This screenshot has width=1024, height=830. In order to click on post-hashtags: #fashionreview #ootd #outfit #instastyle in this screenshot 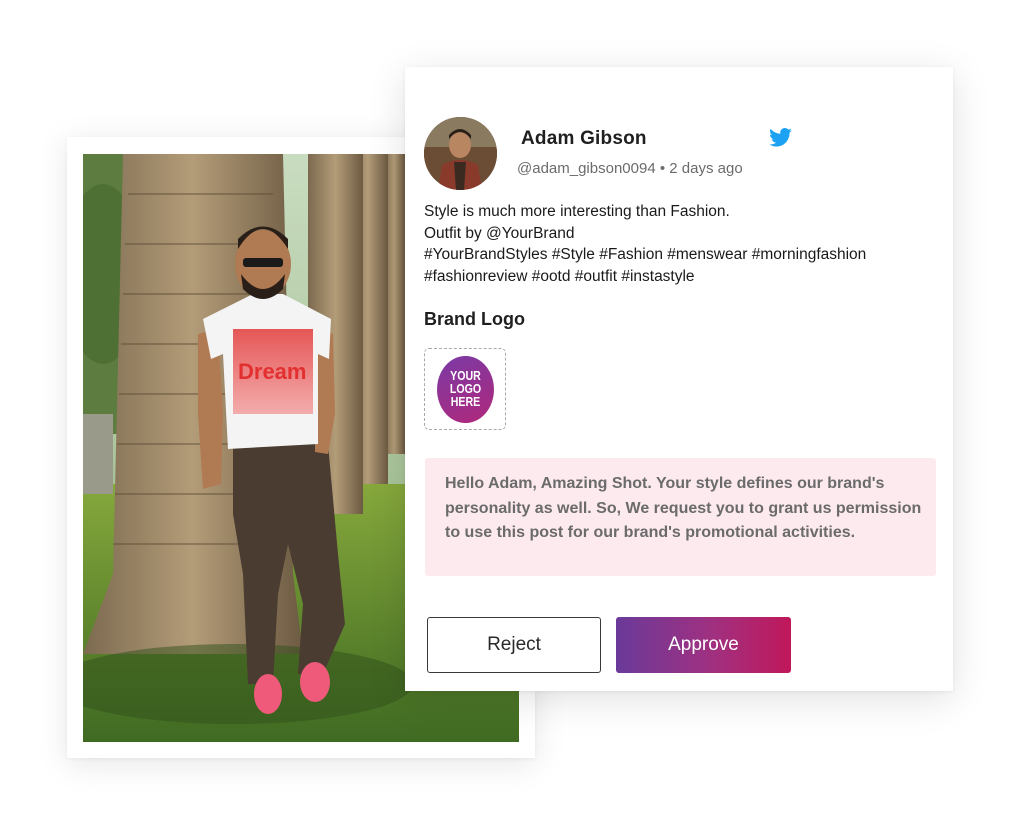, I will do `click(559, 276)`.